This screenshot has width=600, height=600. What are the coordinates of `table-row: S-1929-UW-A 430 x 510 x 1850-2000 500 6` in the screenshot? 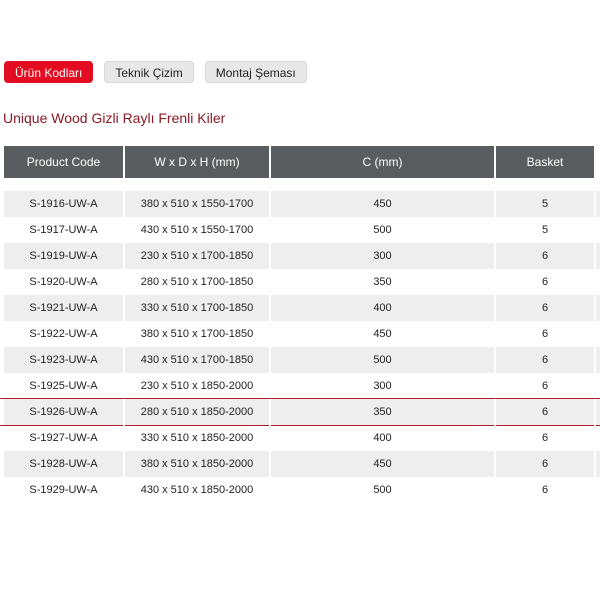 It's located at (302, 490).